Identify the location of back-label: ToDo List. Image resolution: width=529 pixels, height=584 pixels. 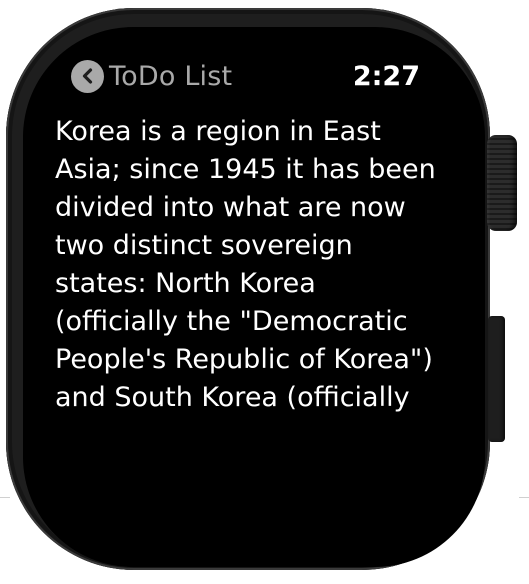
(171, 76).